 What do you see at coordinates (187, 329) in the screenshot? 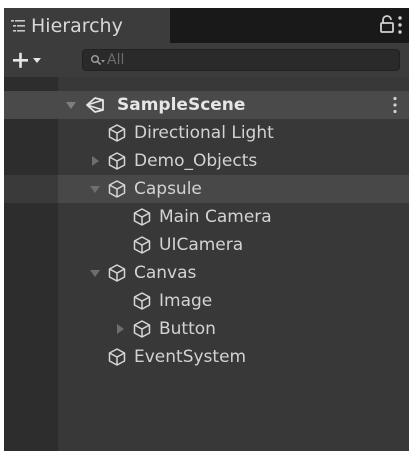
I see `tree-item-label: Button` at bounding box center [187, 329].